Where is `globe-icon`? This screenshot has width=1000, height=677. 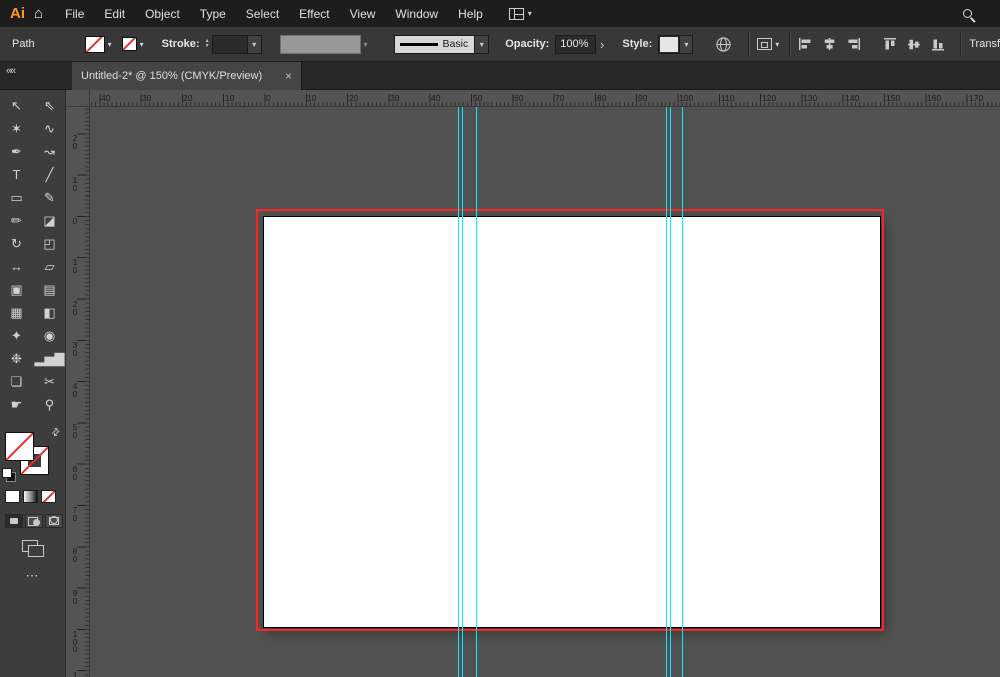
globe-icon is located at coordinates (723, 44).